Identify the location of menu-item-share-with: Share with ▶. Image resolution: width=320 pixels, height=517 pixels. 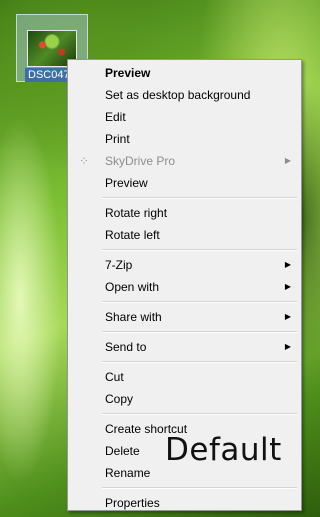
(184, 317).